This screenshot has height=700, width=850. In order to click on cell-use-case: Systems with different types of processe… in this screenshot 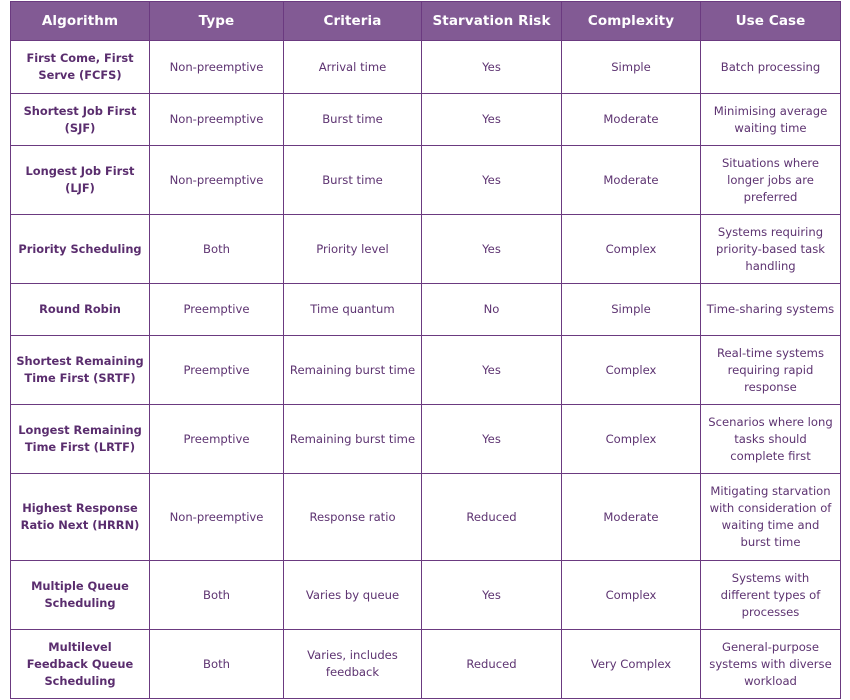, I will do `click(770, 595)`.